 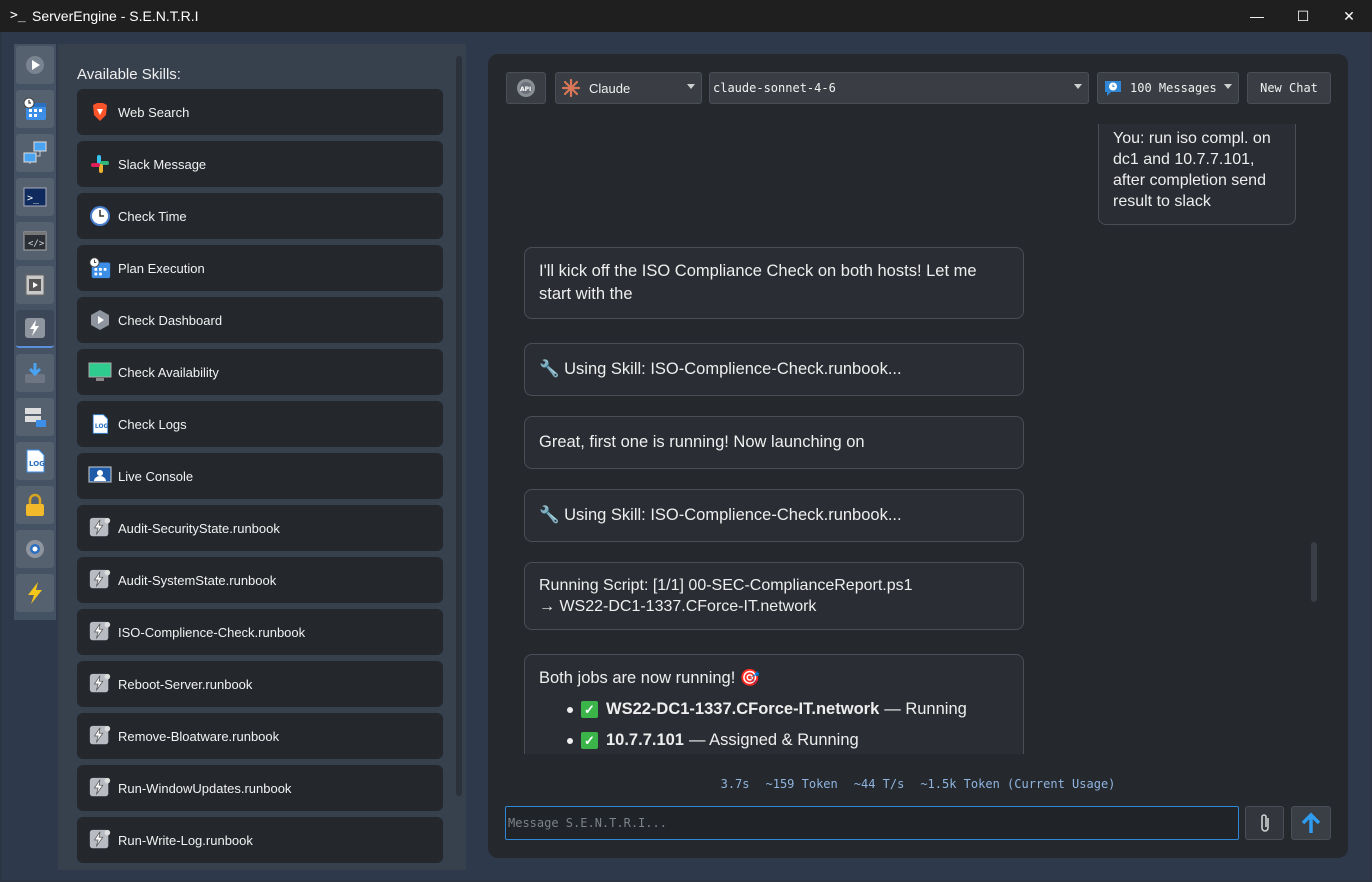 What do you see at coordinates (35, 241) in the screenshot?
I see `rail-code-window-icon: </>` at bounding box center [35, 241].